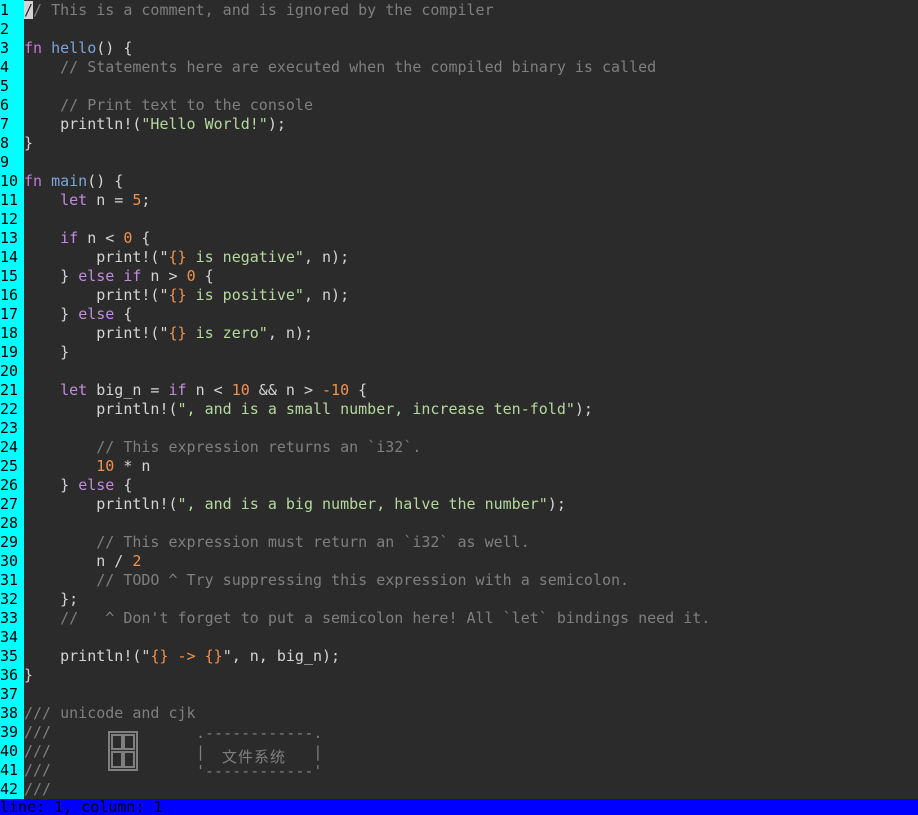 This screenshot has height=815, width=918. Describe the element at coordinates (137, 561) in the screenshot. I see `code-token: 2` at that location.